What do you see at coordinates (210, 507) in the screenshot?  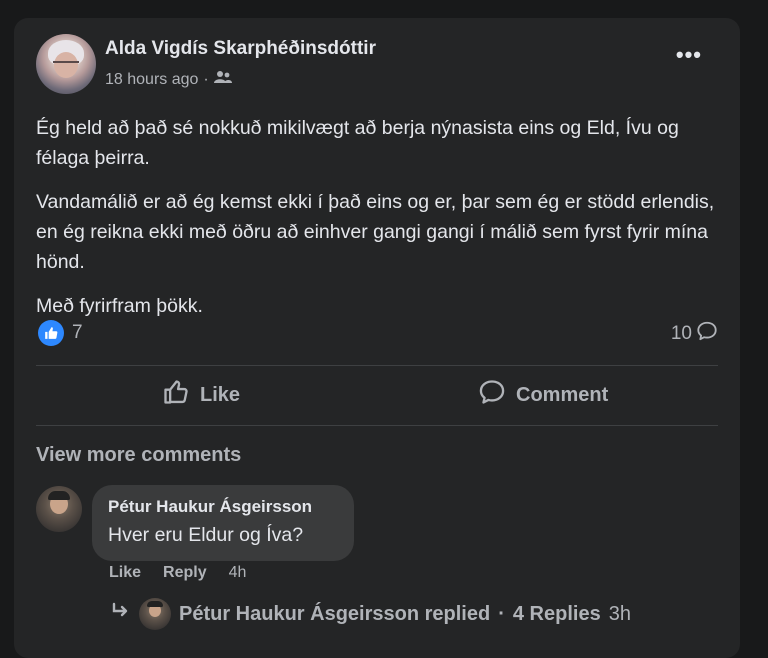 I see `comment-author-name: Pétur Haukur Ásgeirsson` at bounding box center [210, 507].